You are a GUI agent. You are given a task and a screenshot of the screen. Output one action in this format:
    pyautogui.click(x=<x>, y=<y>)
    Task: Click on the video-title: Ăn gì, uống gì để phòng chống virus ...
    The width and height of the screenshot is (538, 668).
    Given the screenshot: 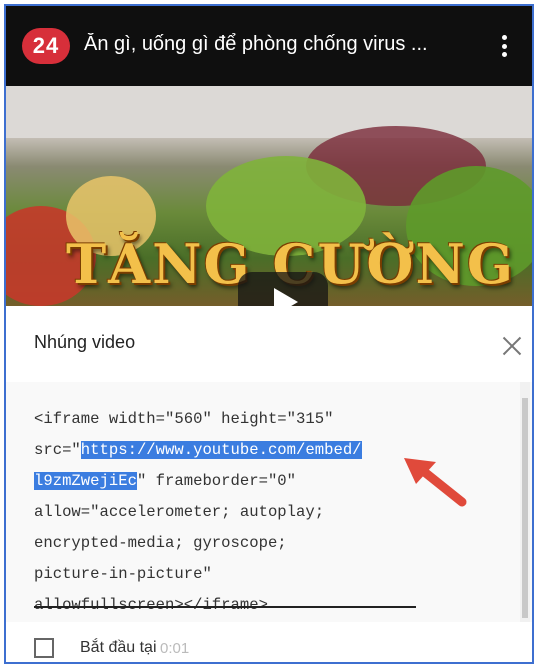 What is the action you would take?
    pyautogui.click(x=279, y=44)
    